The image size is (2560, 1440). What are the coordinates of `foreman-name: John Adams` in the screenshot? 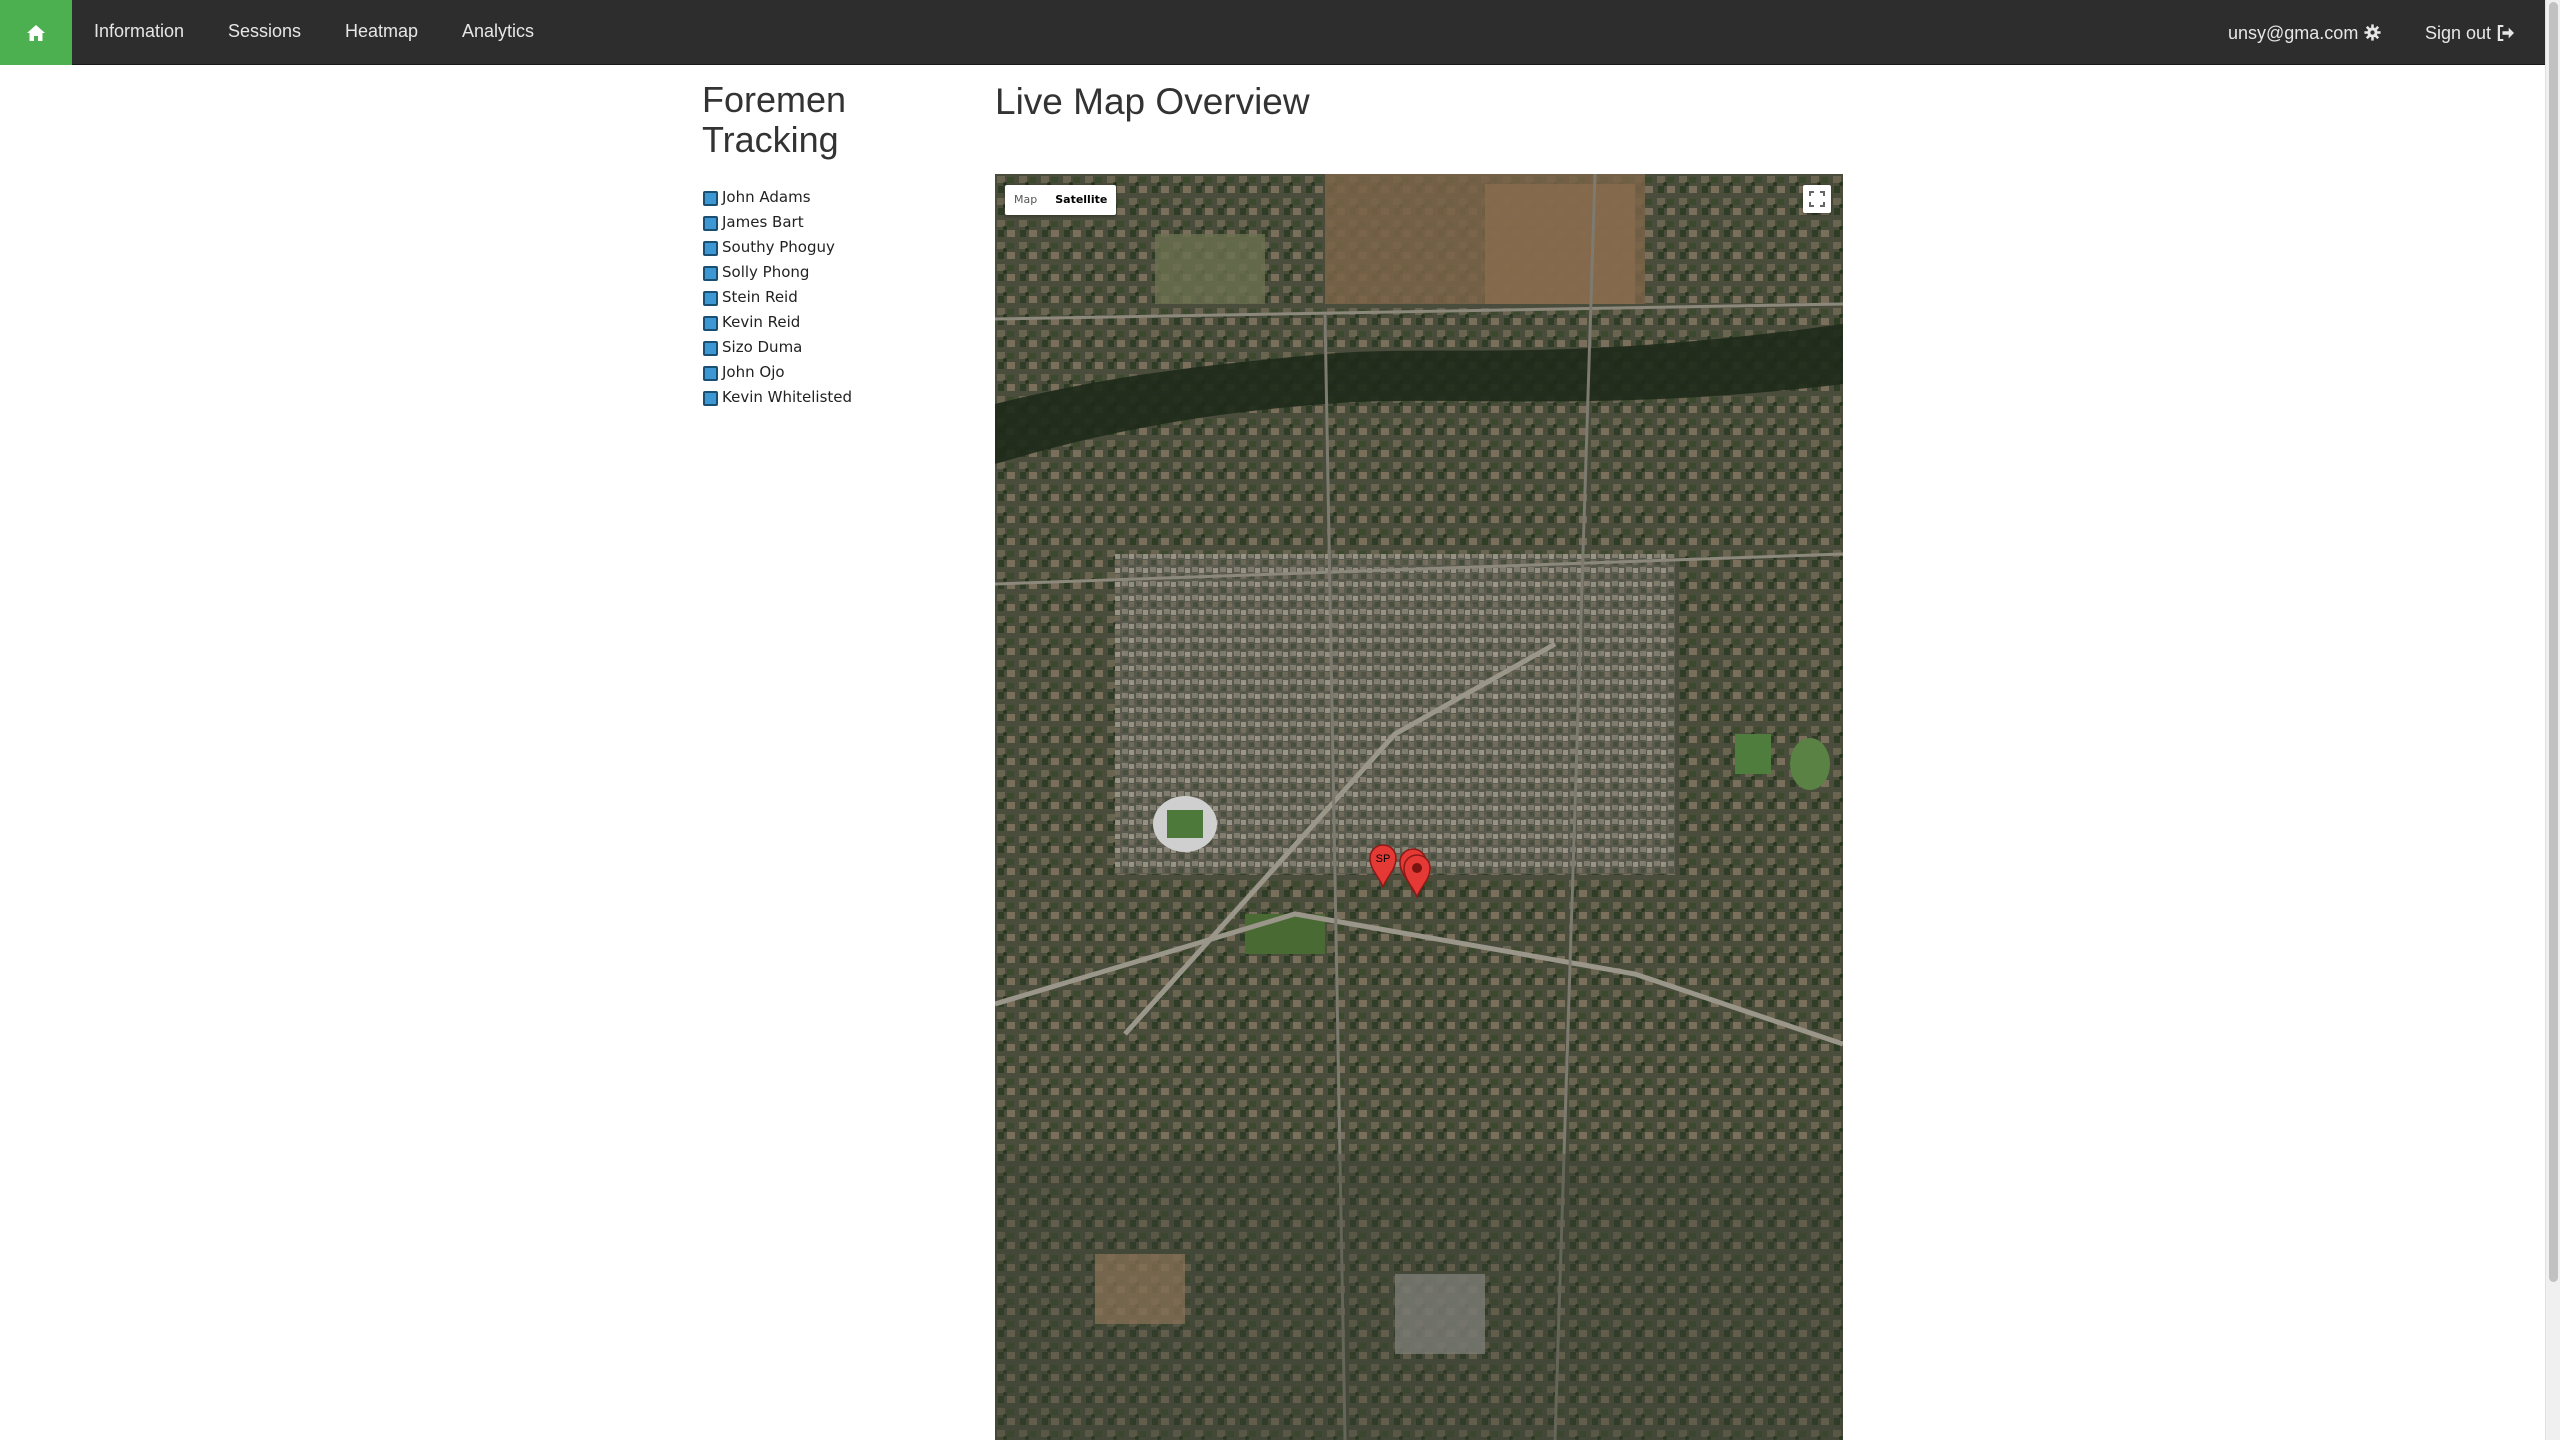 It's located at (766, 196).